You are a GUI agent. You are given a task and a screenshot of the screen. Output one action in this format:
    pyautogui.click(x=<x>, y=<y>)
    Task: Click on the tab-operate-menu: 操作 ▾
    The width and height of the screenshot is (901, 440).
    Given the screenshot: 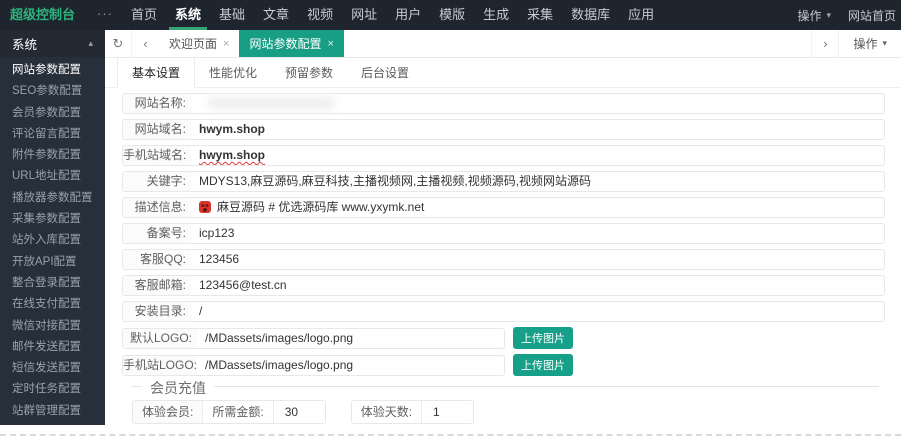 What is the action you would take?
    pyautogui.click(x=869, y=43)
    